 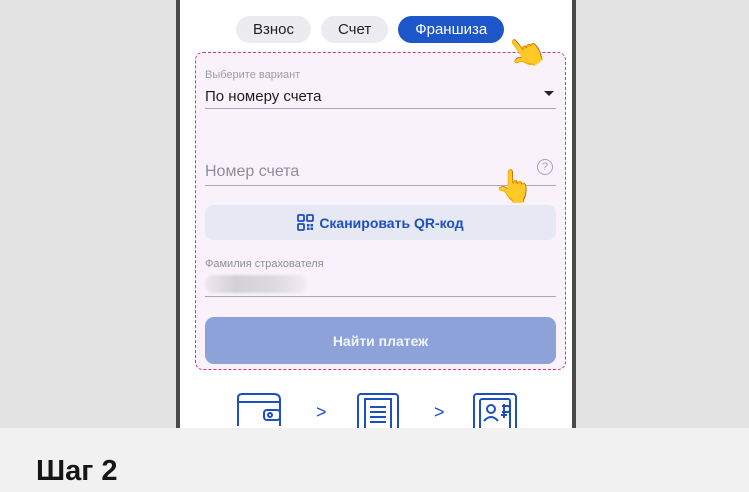 I want to click on person-card-icon, so click(x=495, y=410).